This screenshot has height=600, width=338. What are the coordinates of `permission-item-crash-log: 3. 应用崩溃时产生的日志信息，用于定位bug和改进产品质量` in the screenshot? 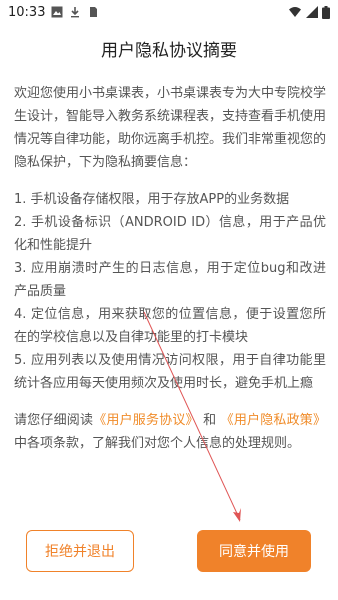 It's located at (170, 280).